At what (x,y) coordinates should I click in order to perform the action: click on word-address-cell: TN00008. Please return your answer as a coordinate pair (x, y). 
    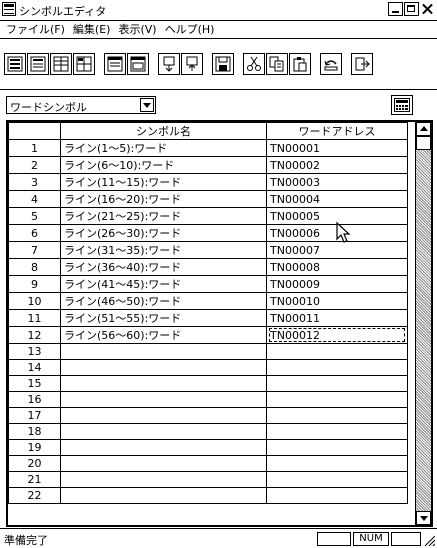
    Looking at the image, I should click on (337, 267).